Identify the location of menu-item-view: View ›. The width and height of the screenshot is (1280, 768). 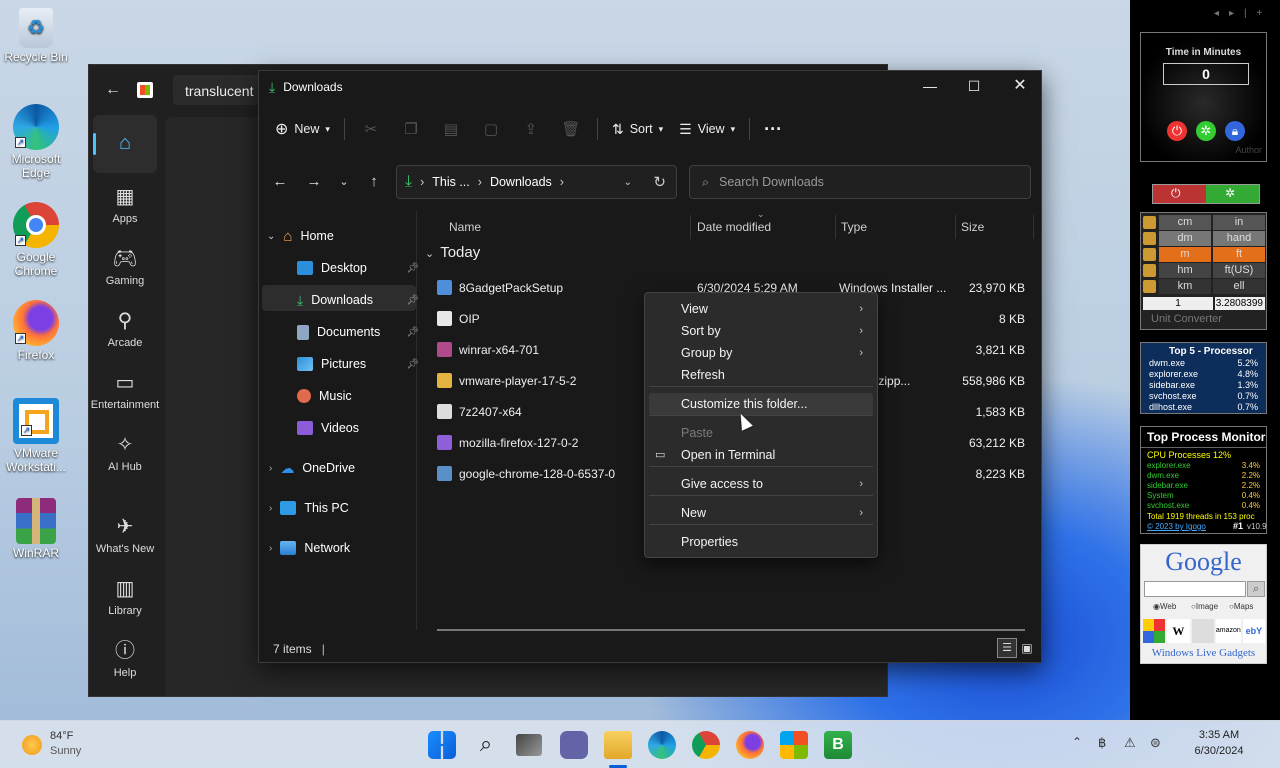
(761, 309).